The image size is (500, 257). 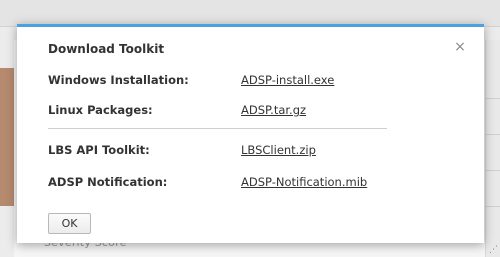 What do you see at coordinates (287, 80) in the screenshot?
I see `windows-installer-link: ADSP-install.exe` at bounding box center [287, 80].